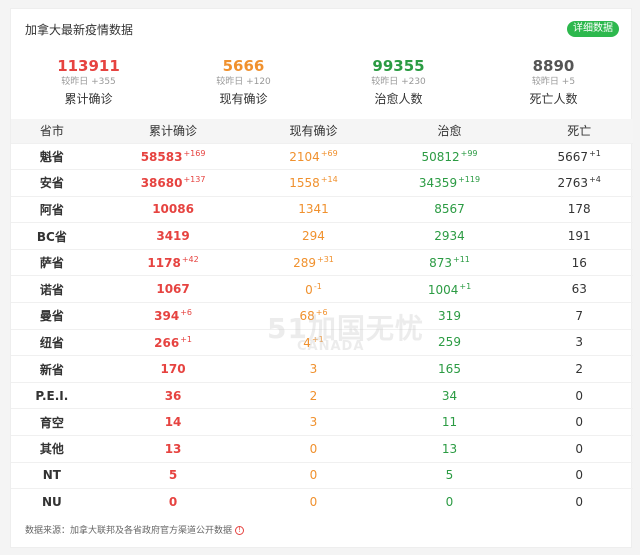 The height and width of the screenshot is (555, 640). What do you see at coordinates (449, 395) in the screenshot?
I see `cell-cured: 34` at bounding box center [449, 395].